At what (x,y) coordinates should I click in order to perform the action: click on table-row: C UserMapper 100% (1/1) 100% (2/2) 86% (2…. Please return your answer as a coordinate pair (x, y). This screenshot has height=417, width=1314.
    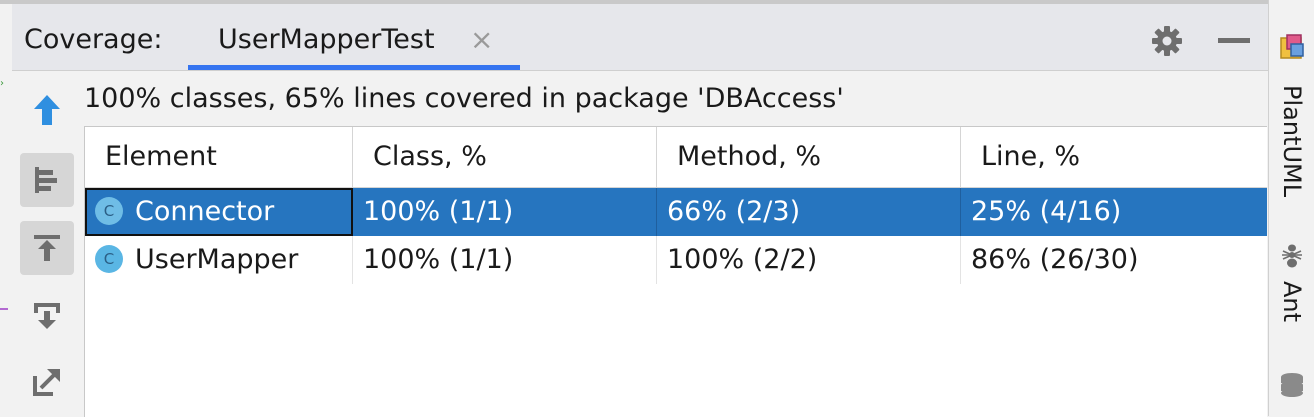
    Looking at the image, I should click on (676, 260).